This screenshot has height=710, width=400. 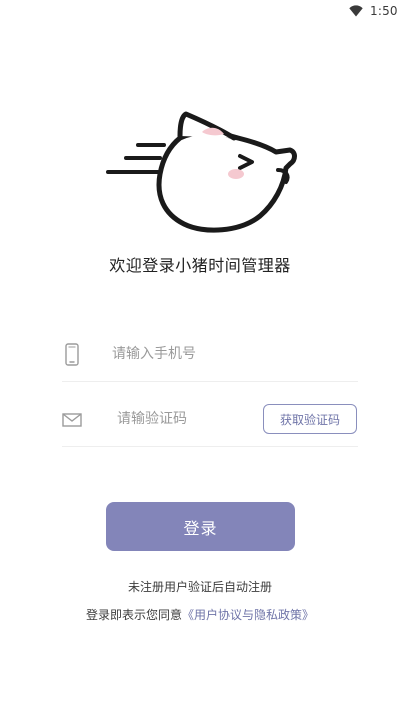 What do you see at coordinates (201, 172) in the screenshot?
I see `pig-logo-icon` at bounding box center [201, 172].